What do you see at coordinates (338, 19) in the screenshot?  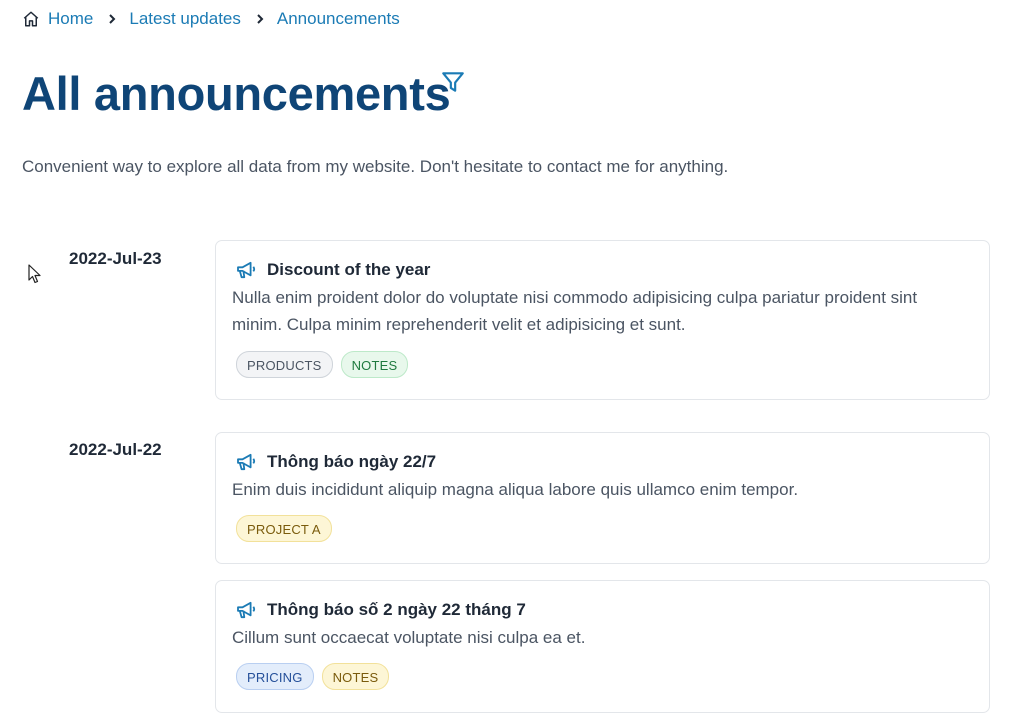 I see `breadcrumb-announcements-link: Announcements` at bounding box center [338, 19].